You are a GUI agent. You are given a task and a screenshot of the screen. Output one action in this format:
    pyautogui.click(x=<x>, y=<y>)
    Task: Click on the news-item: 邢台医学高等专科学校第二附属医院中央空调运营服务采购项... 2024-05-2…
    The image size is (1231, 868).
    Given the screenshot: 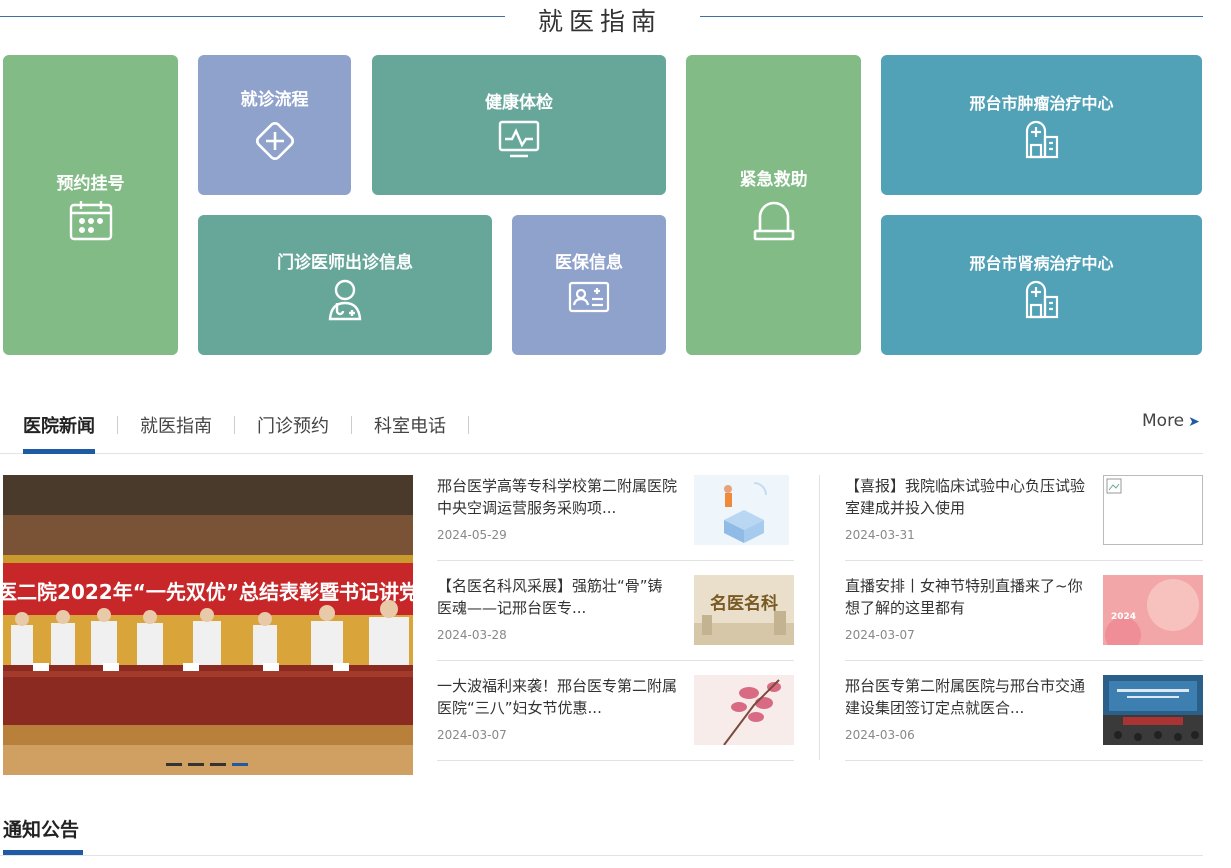 What is the action you would take?
    pyautogui.click(x=615, y=515)
    